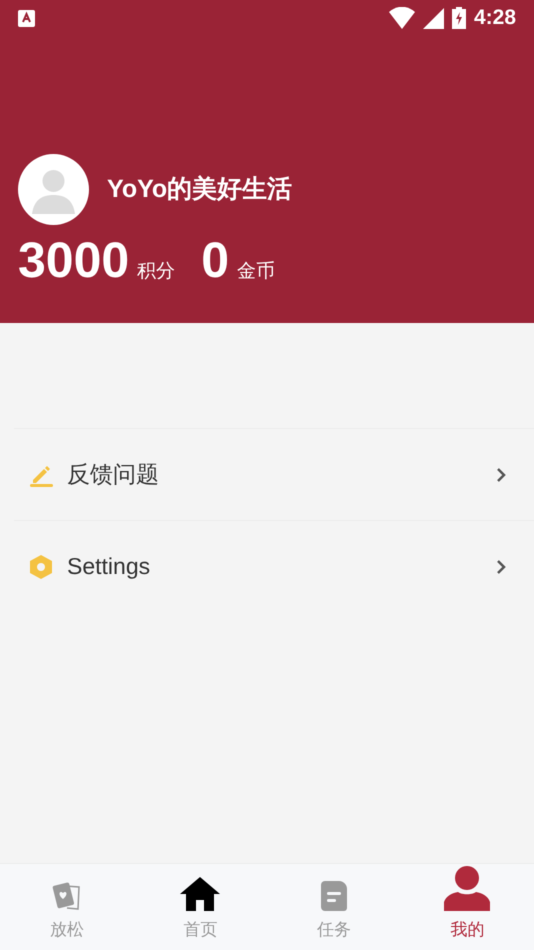 This screenshot has width=534, height=950. Describe the element at coordinates (459, 18) in the screenshot. I see `battery-icon` at that location.